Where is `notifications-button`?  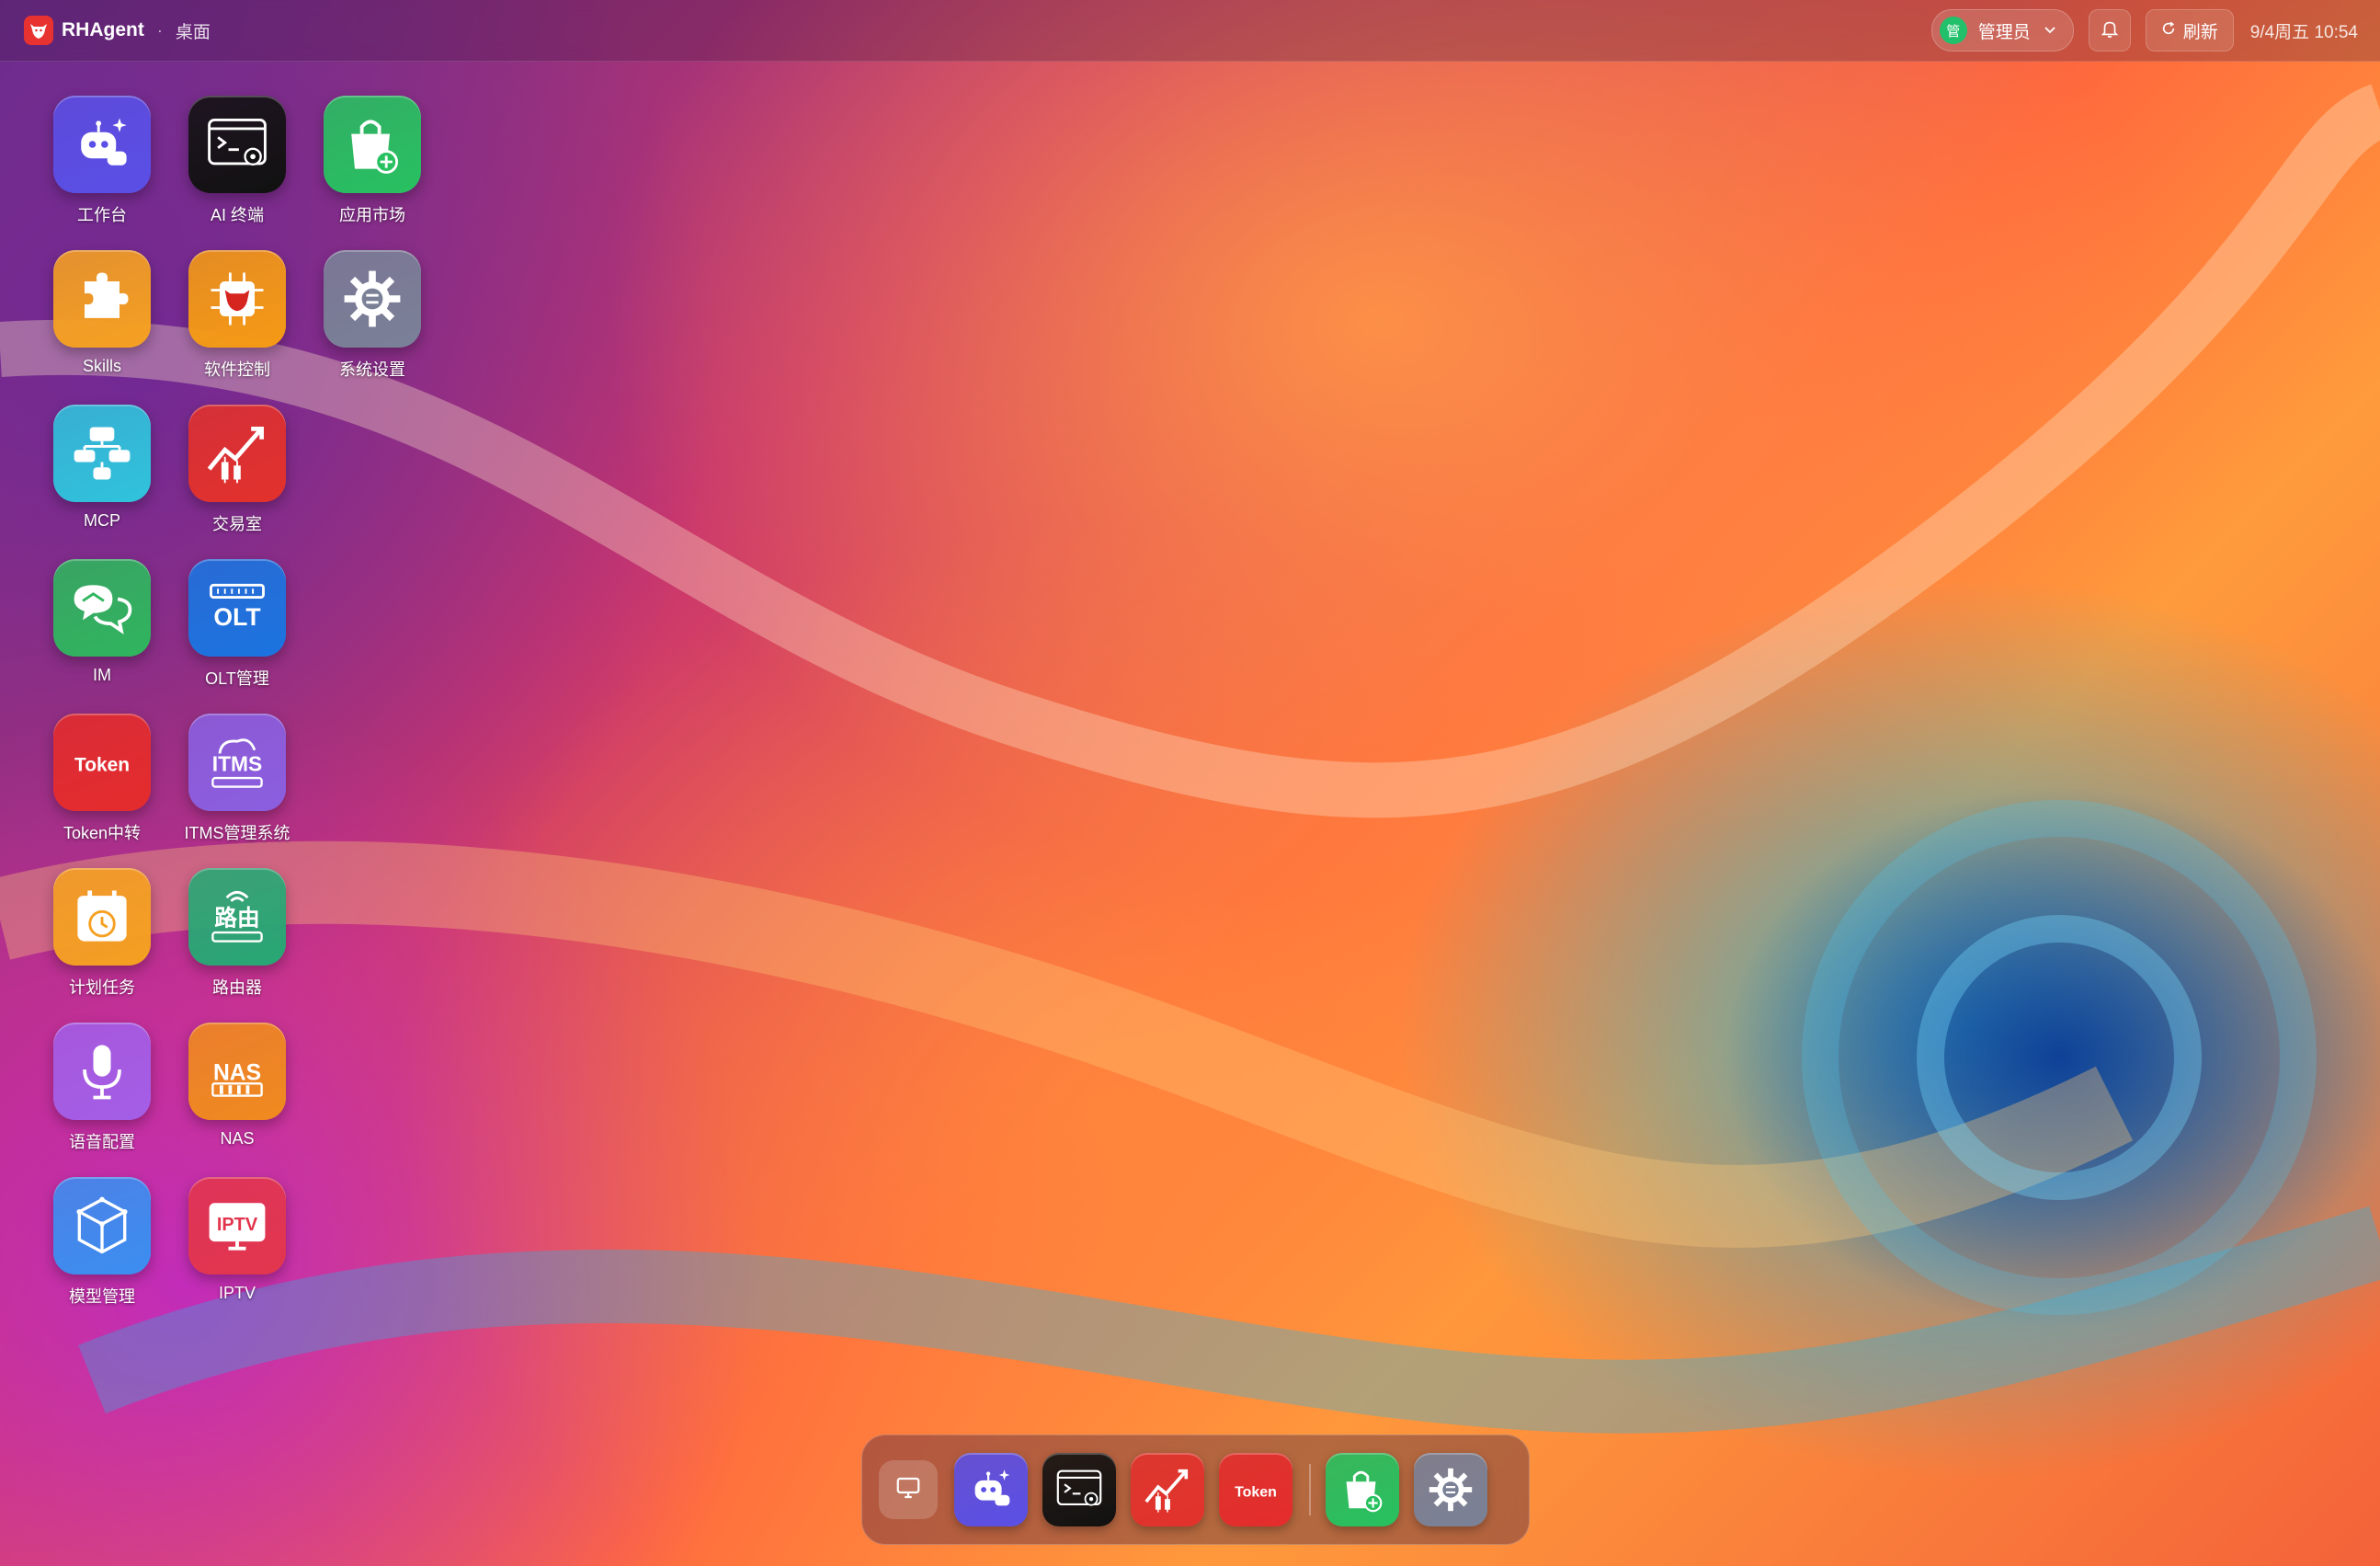
notifications-button is located at coordinates (2109, 30).